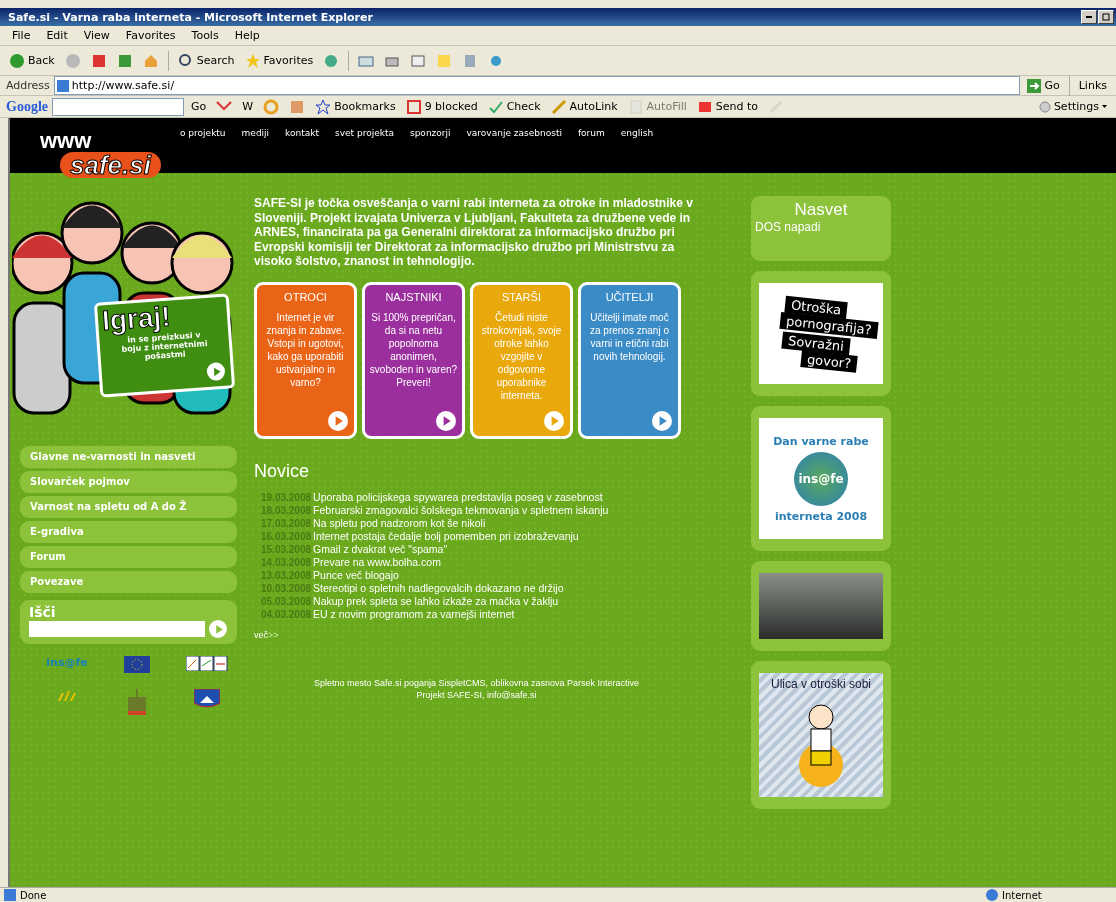 This screenshot has height=902, width=1116. I want to click on links-button: Links, so click(1092, 85).